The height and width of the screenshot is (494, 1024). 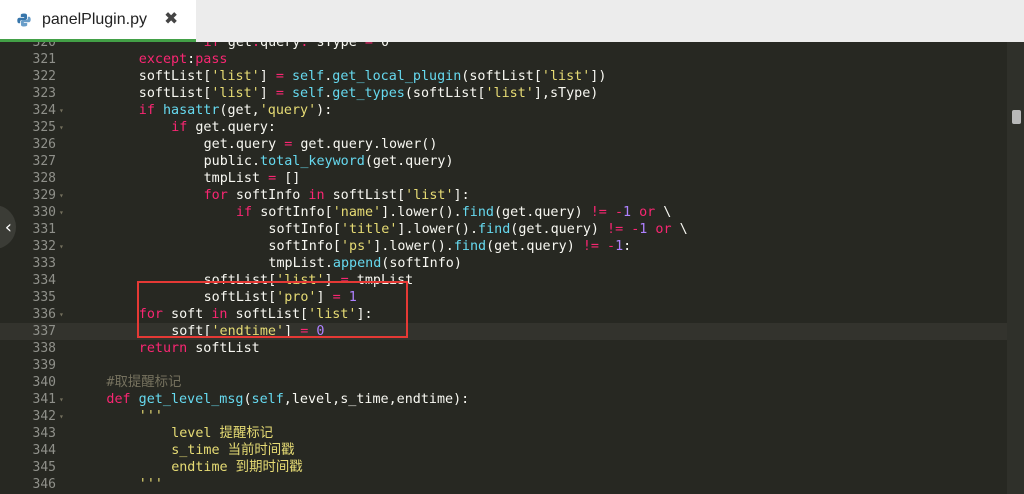 I want to click on code-line: 329 ▾ for softInfo in softList['list']:, so click(x=512, y=195).